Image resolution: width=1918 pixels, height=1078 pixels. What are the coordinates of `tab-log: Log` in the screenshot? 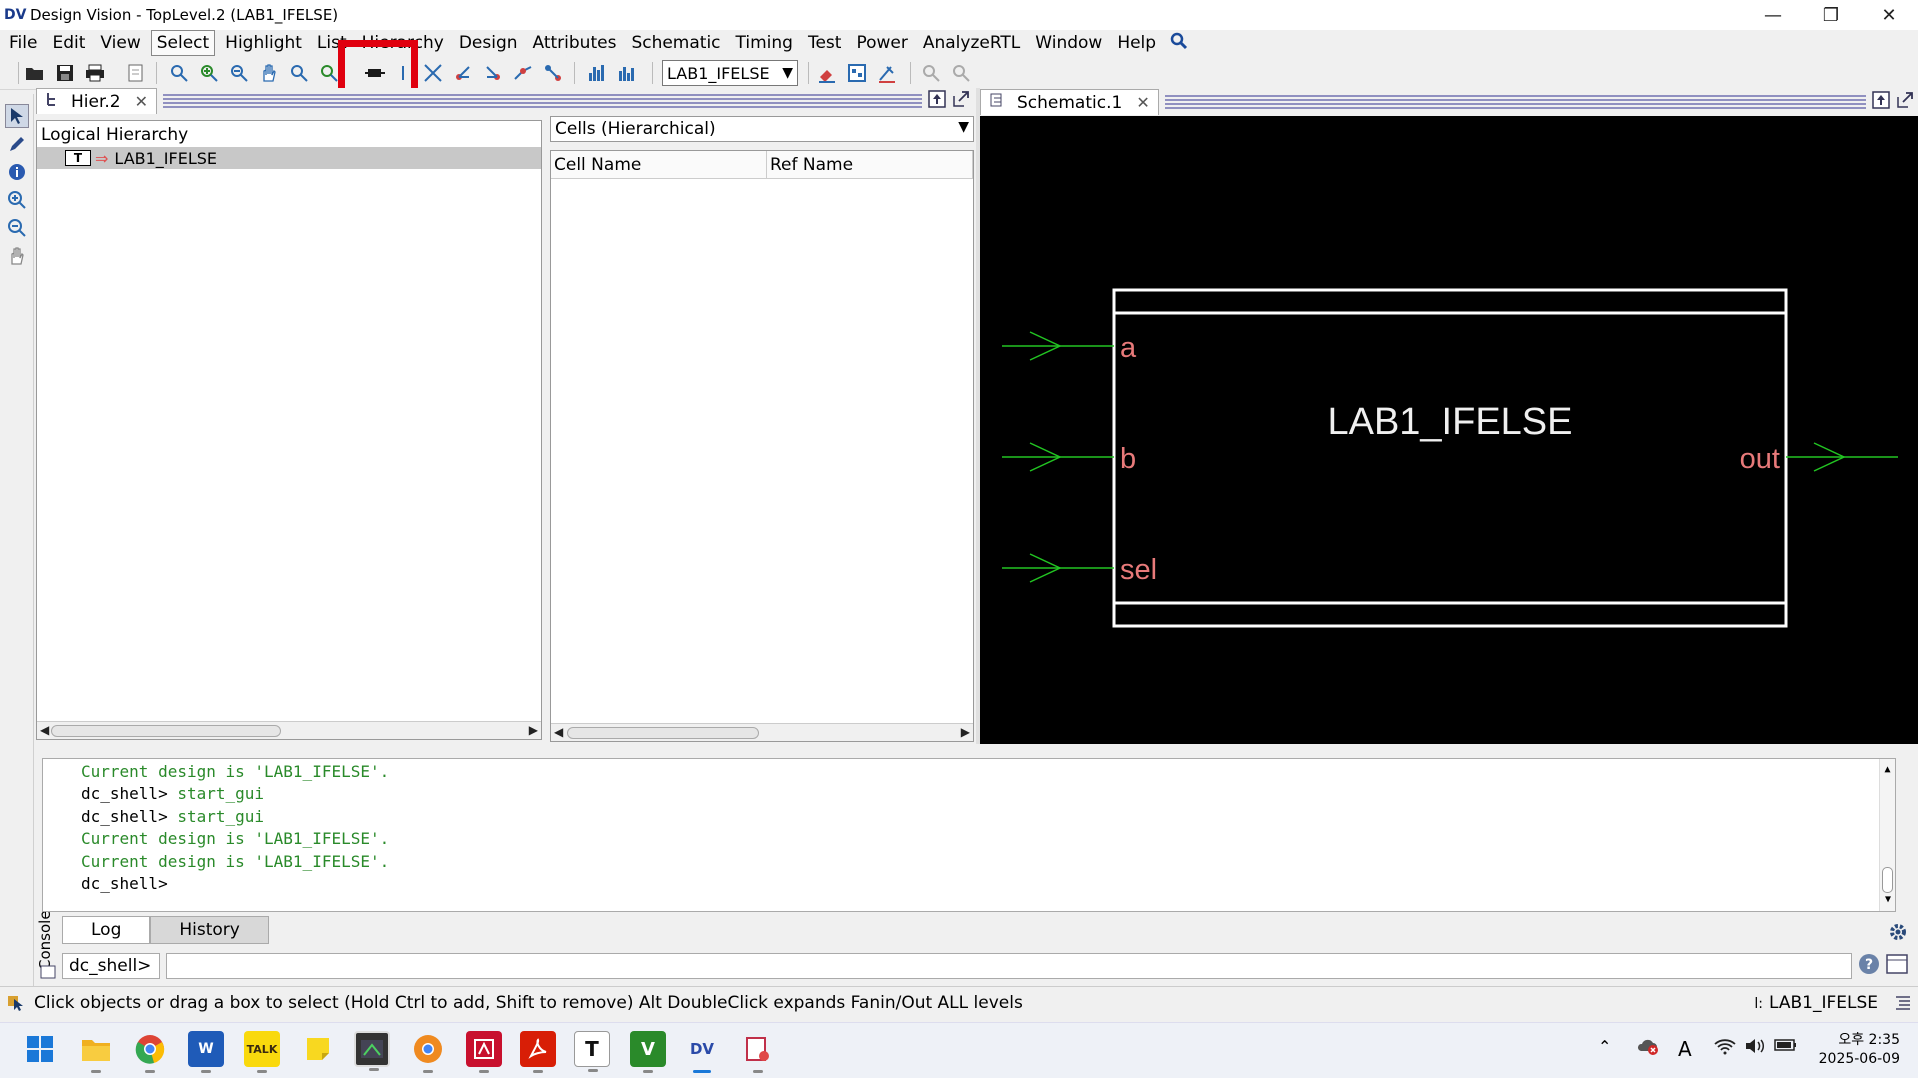 It's located at (106, 930).